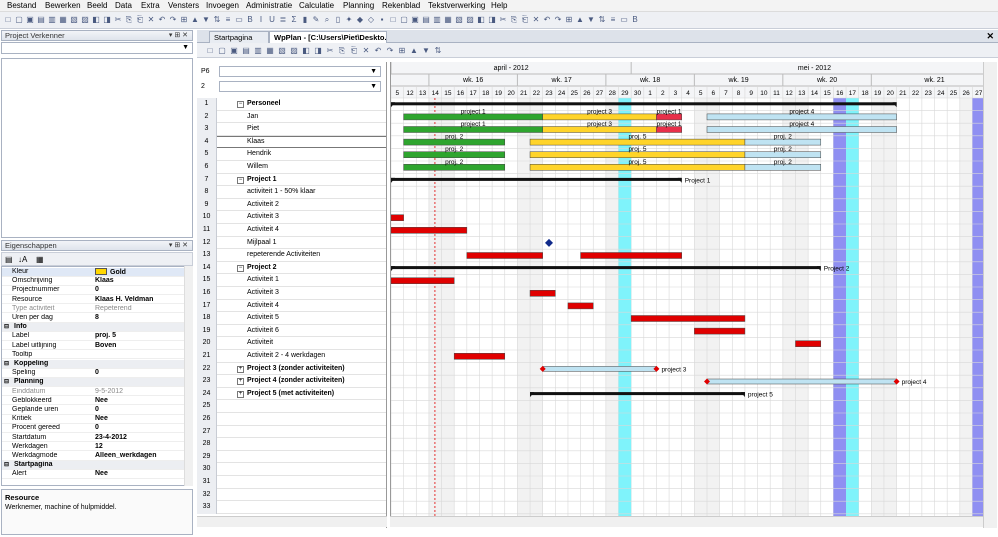  Describe the element at coordinates (316, 20) in the screenshot. I see `toolbar-icon: ✎` at that location.